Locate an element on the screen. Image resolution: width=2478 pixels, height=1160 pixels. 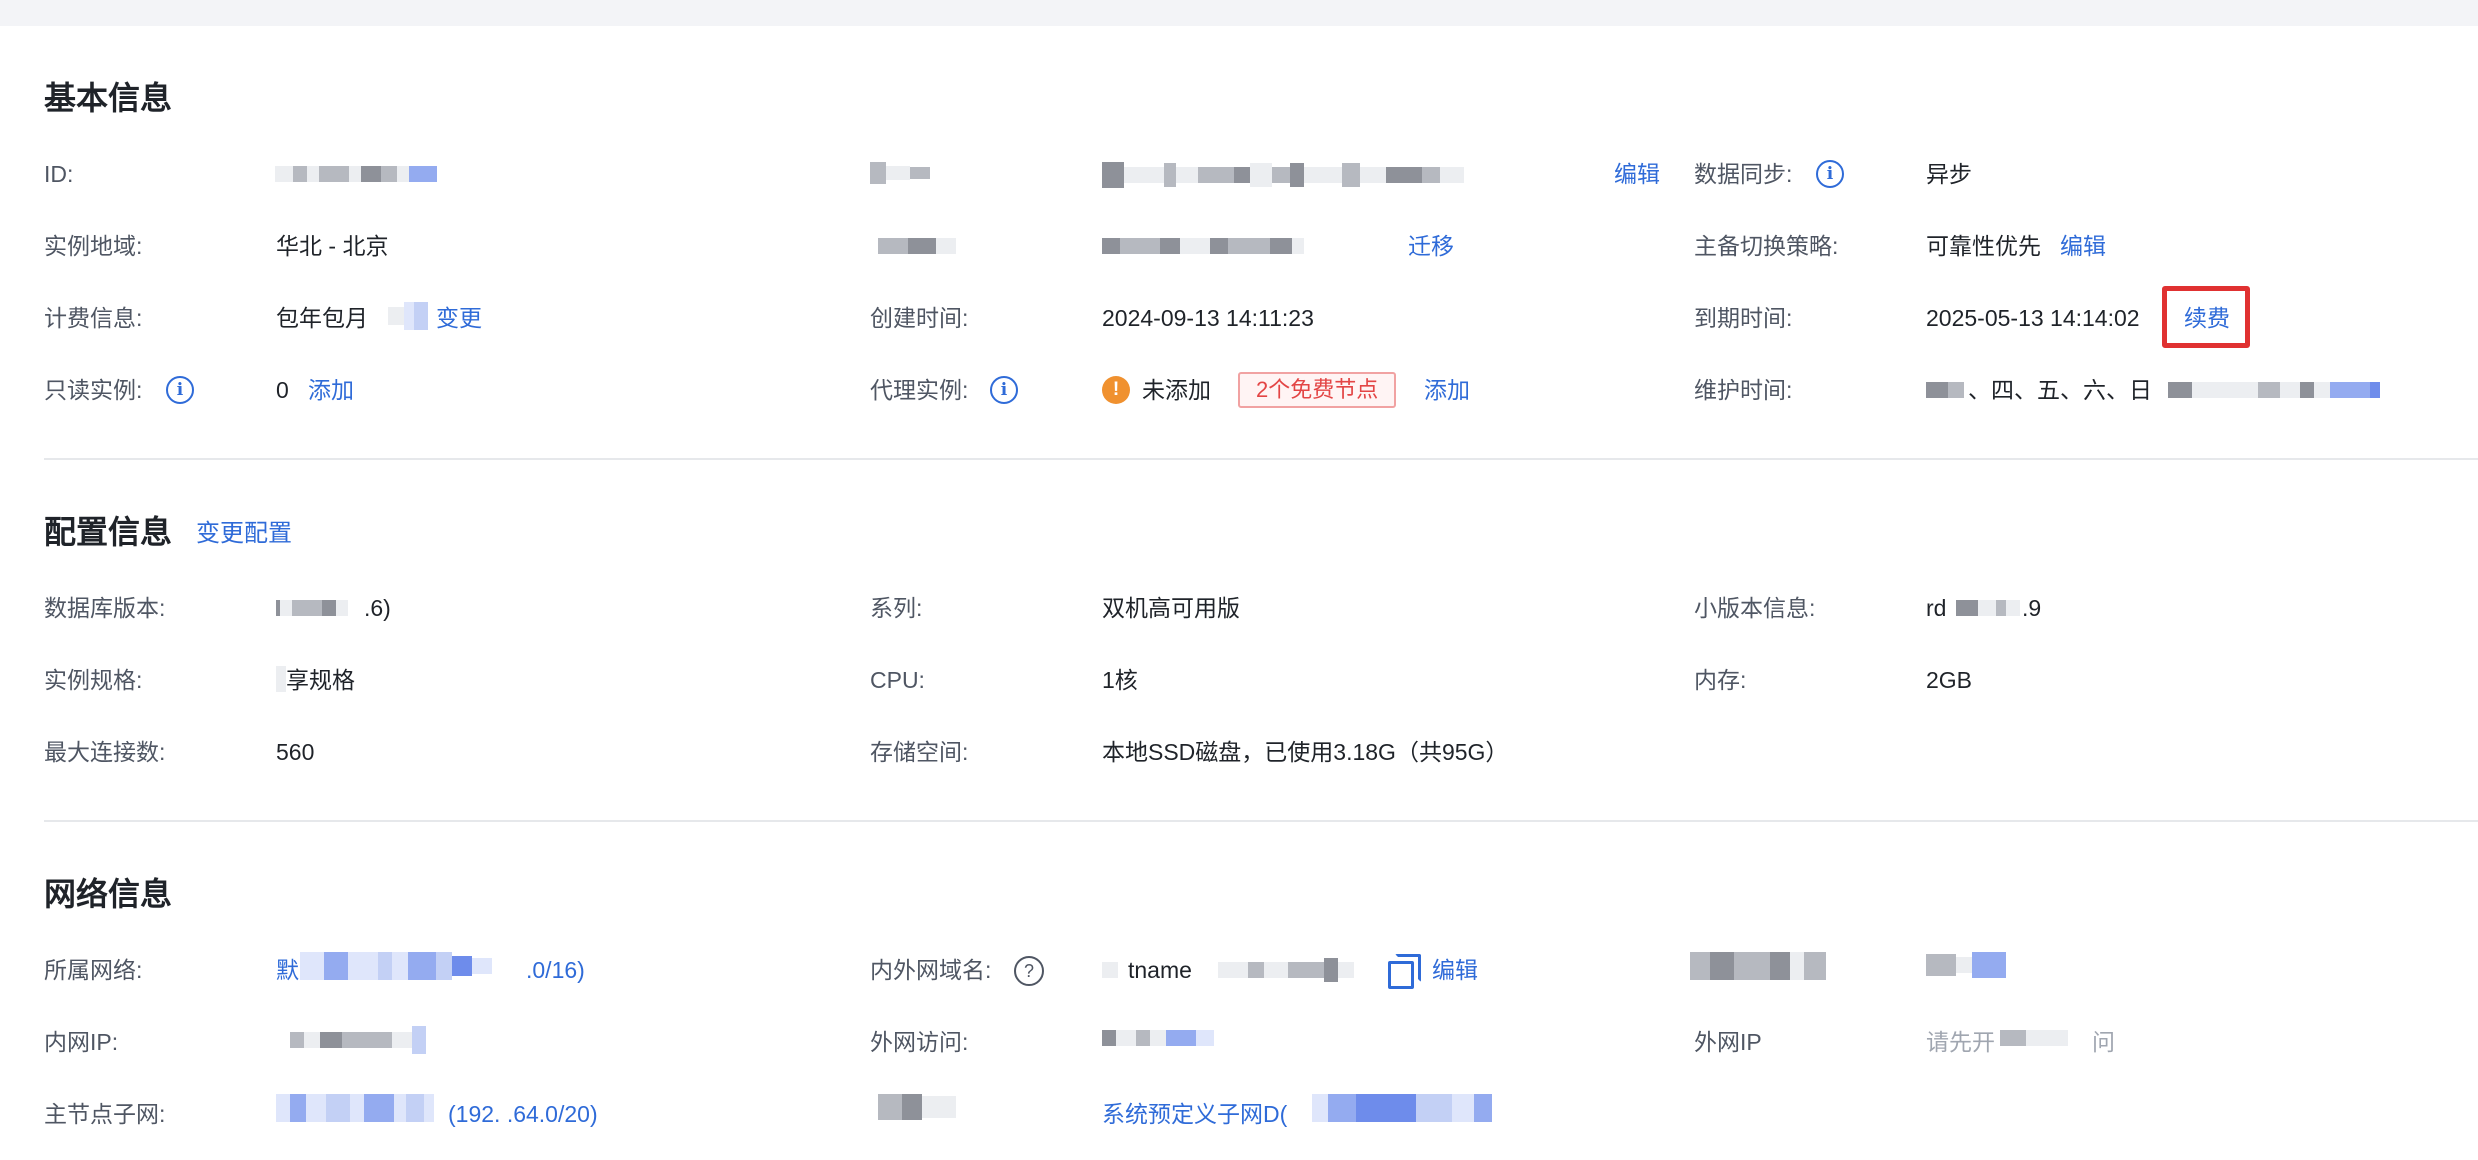
name-edit-link: 编辑 is located at coordinates (1637, 174).